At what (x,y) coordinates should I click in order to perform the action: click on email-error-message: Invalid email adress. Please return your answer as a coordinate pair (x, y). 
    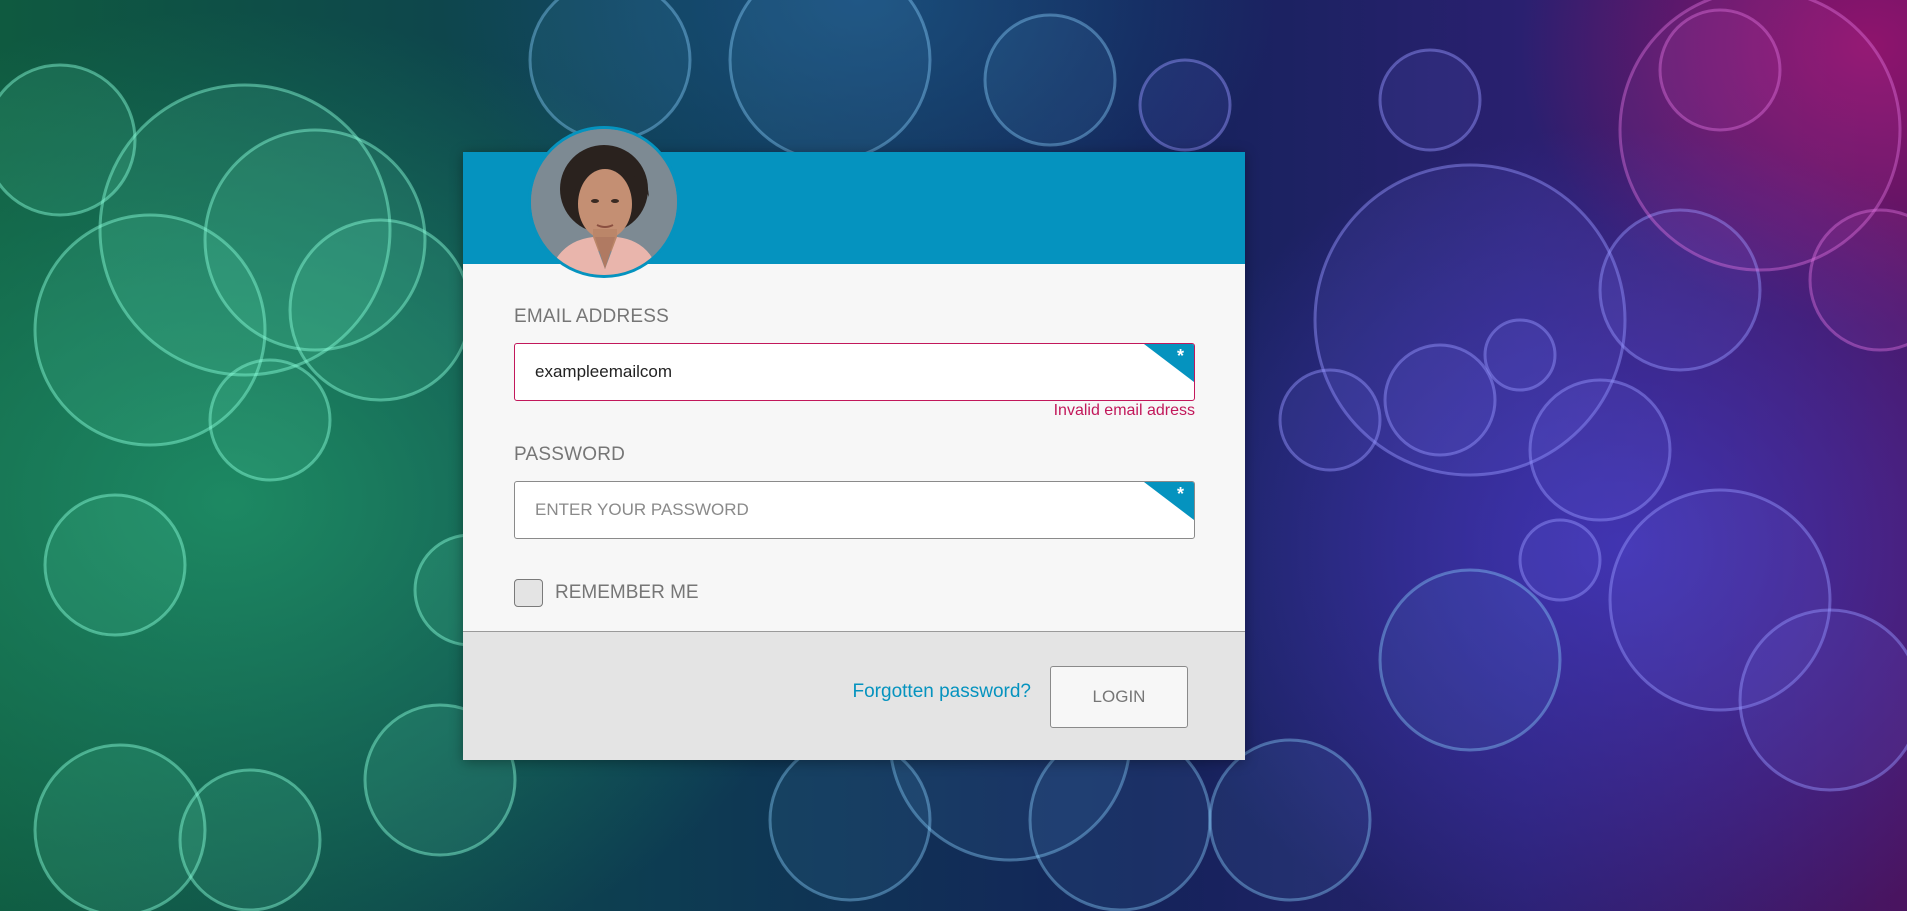
    Looking at the image, I should click on (1124, 410).